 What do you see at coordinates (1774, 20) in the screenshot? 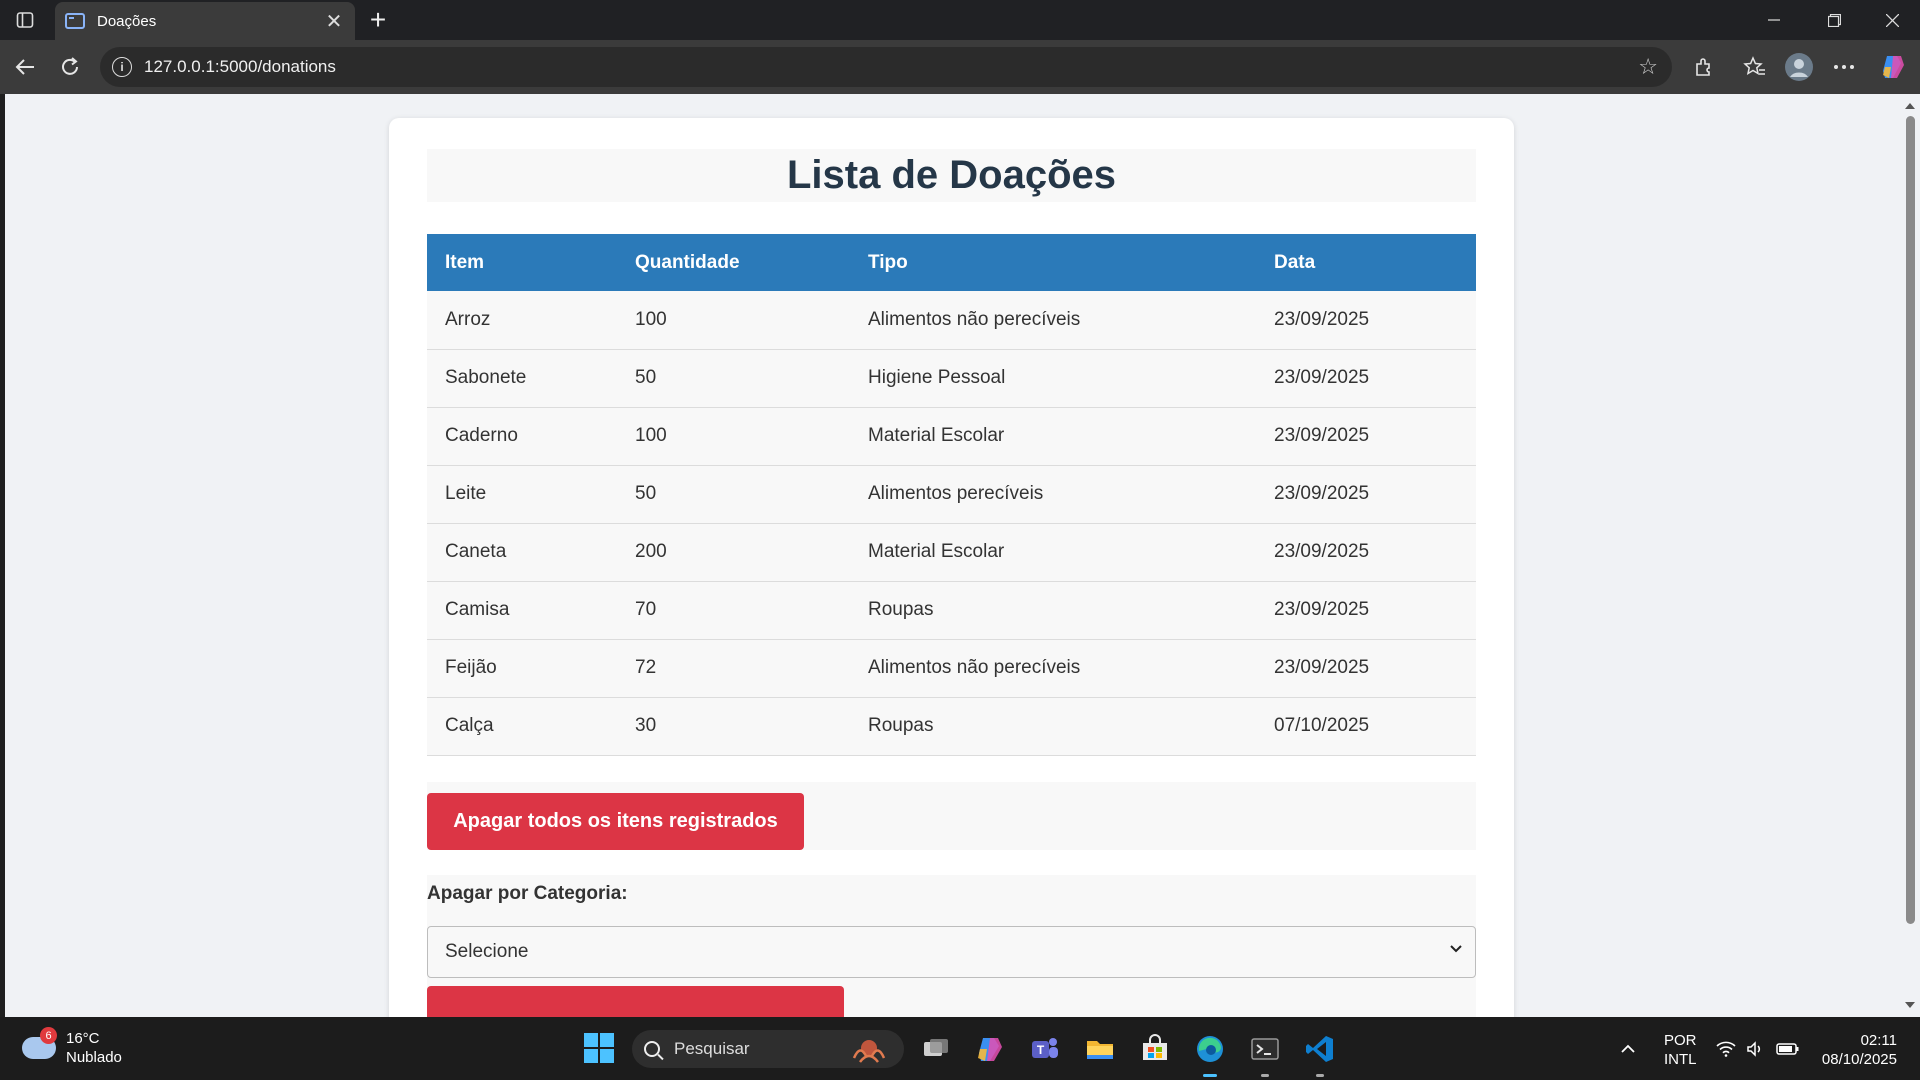
I see `minimize-button` at bounding box center [1774, 20].